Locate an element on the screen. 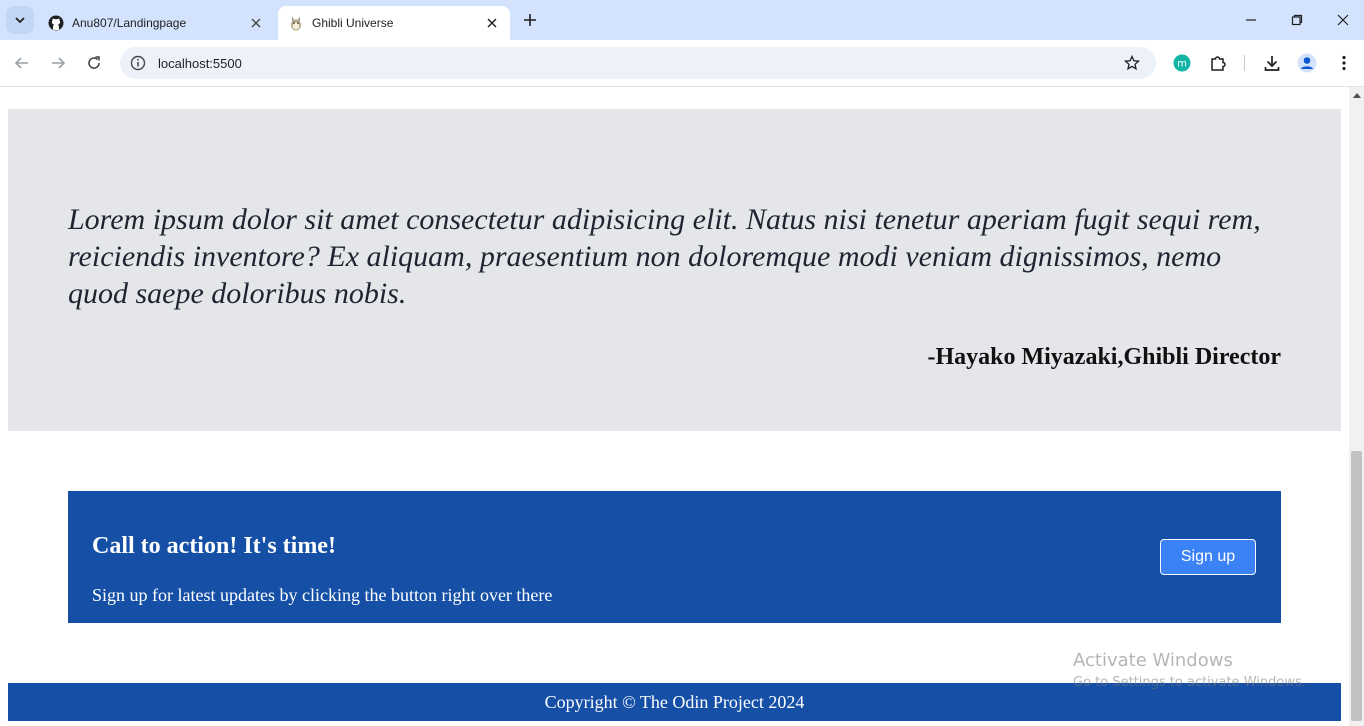 This screenshot has height=726, width=1364. quote-author: -Hayako Miyazaki,Ghibli Director is located at coordinates (1104, 357).